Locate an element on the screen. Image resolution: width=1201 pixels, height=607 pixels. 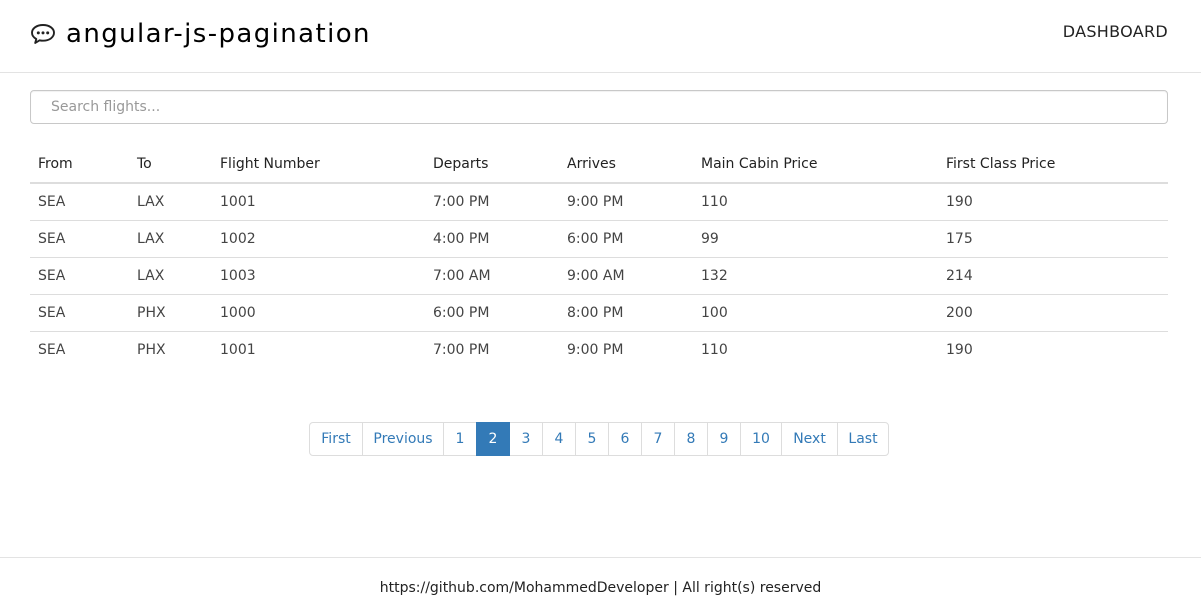
pagination-page-3: 3 is located at coordinates (526, 439).